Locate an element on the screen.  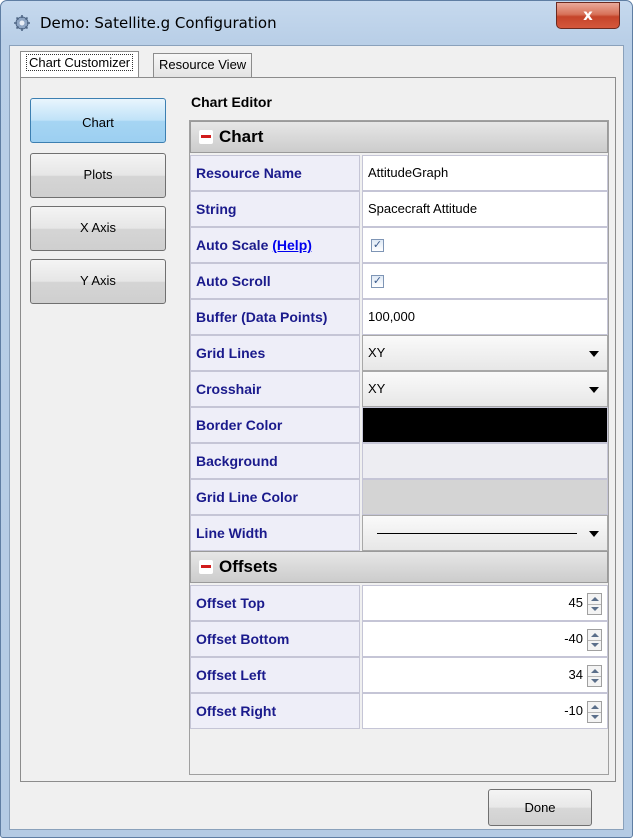
auto-scroll-label: Auto Scroll is located at coordinates (275, 281).